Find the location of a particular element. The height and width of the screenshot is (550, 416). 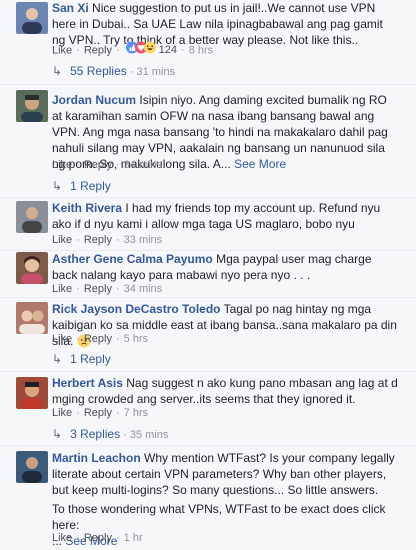

timestamp: 7 hrs is located at coordinates (136, 413).